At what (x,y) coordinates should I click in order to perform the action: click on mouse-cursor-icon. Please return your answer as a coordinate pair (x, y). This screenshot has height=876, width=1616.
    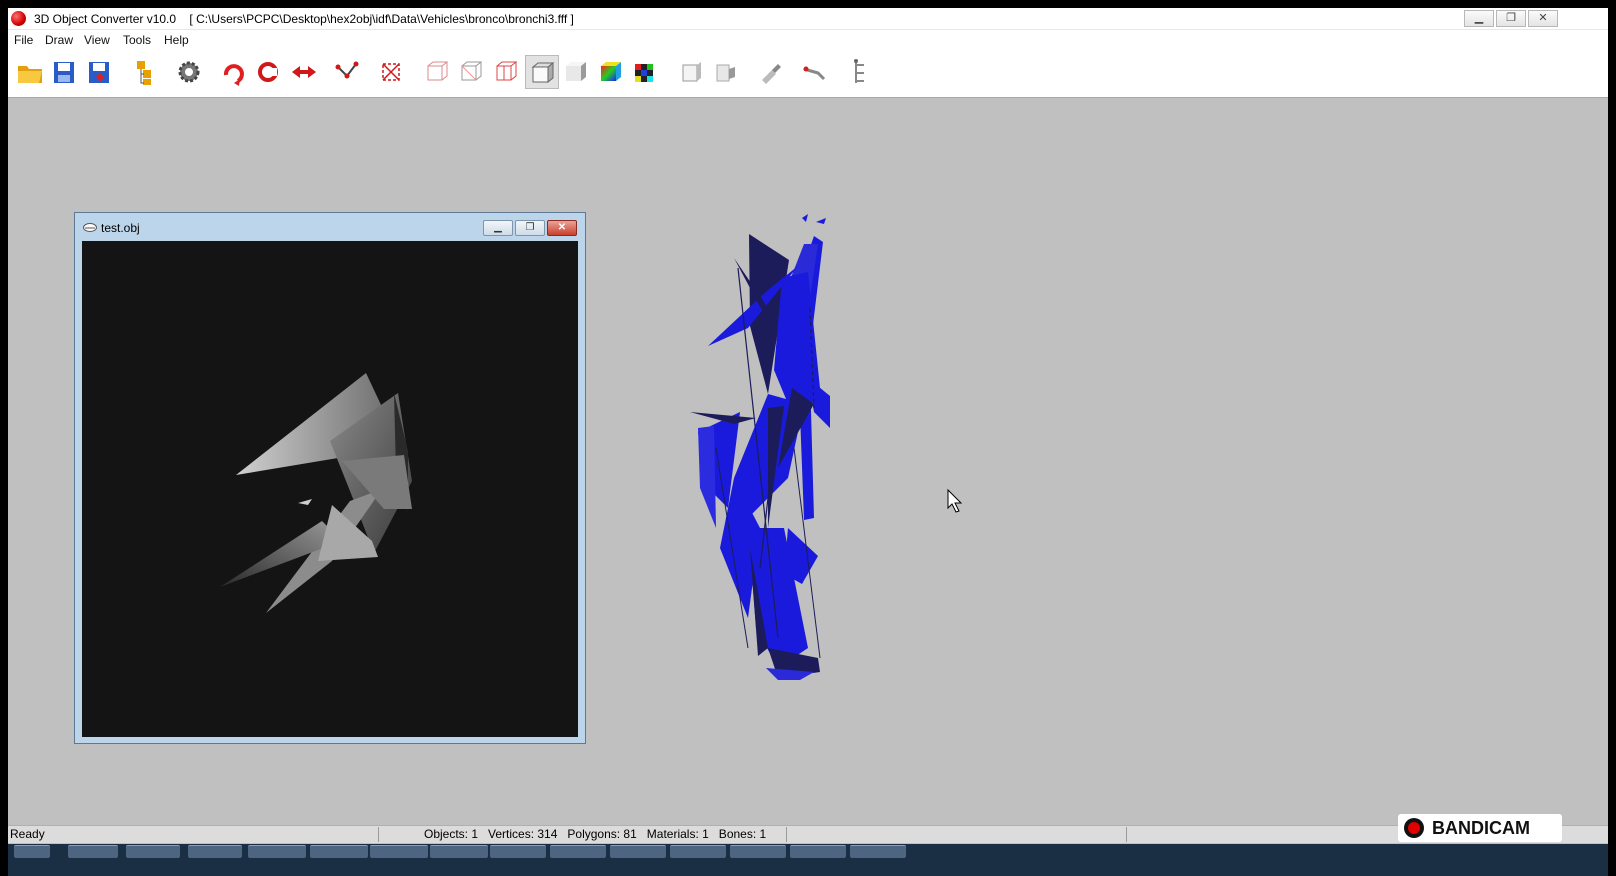
    Looking at the image, I should click on (955, 500).